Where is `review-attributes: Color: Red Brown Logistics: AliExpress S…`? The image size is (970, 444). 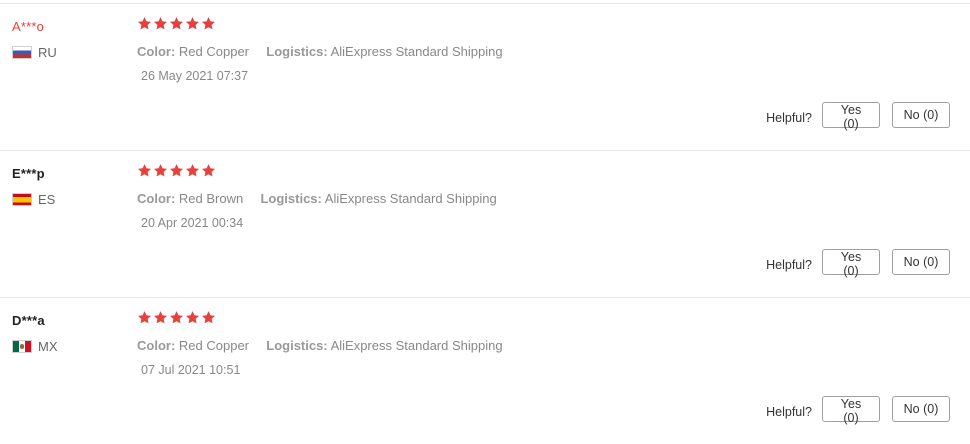
review-attributes: Color: Red Brown Logistics: AliExpress S… is located at coordinates (317, 198).